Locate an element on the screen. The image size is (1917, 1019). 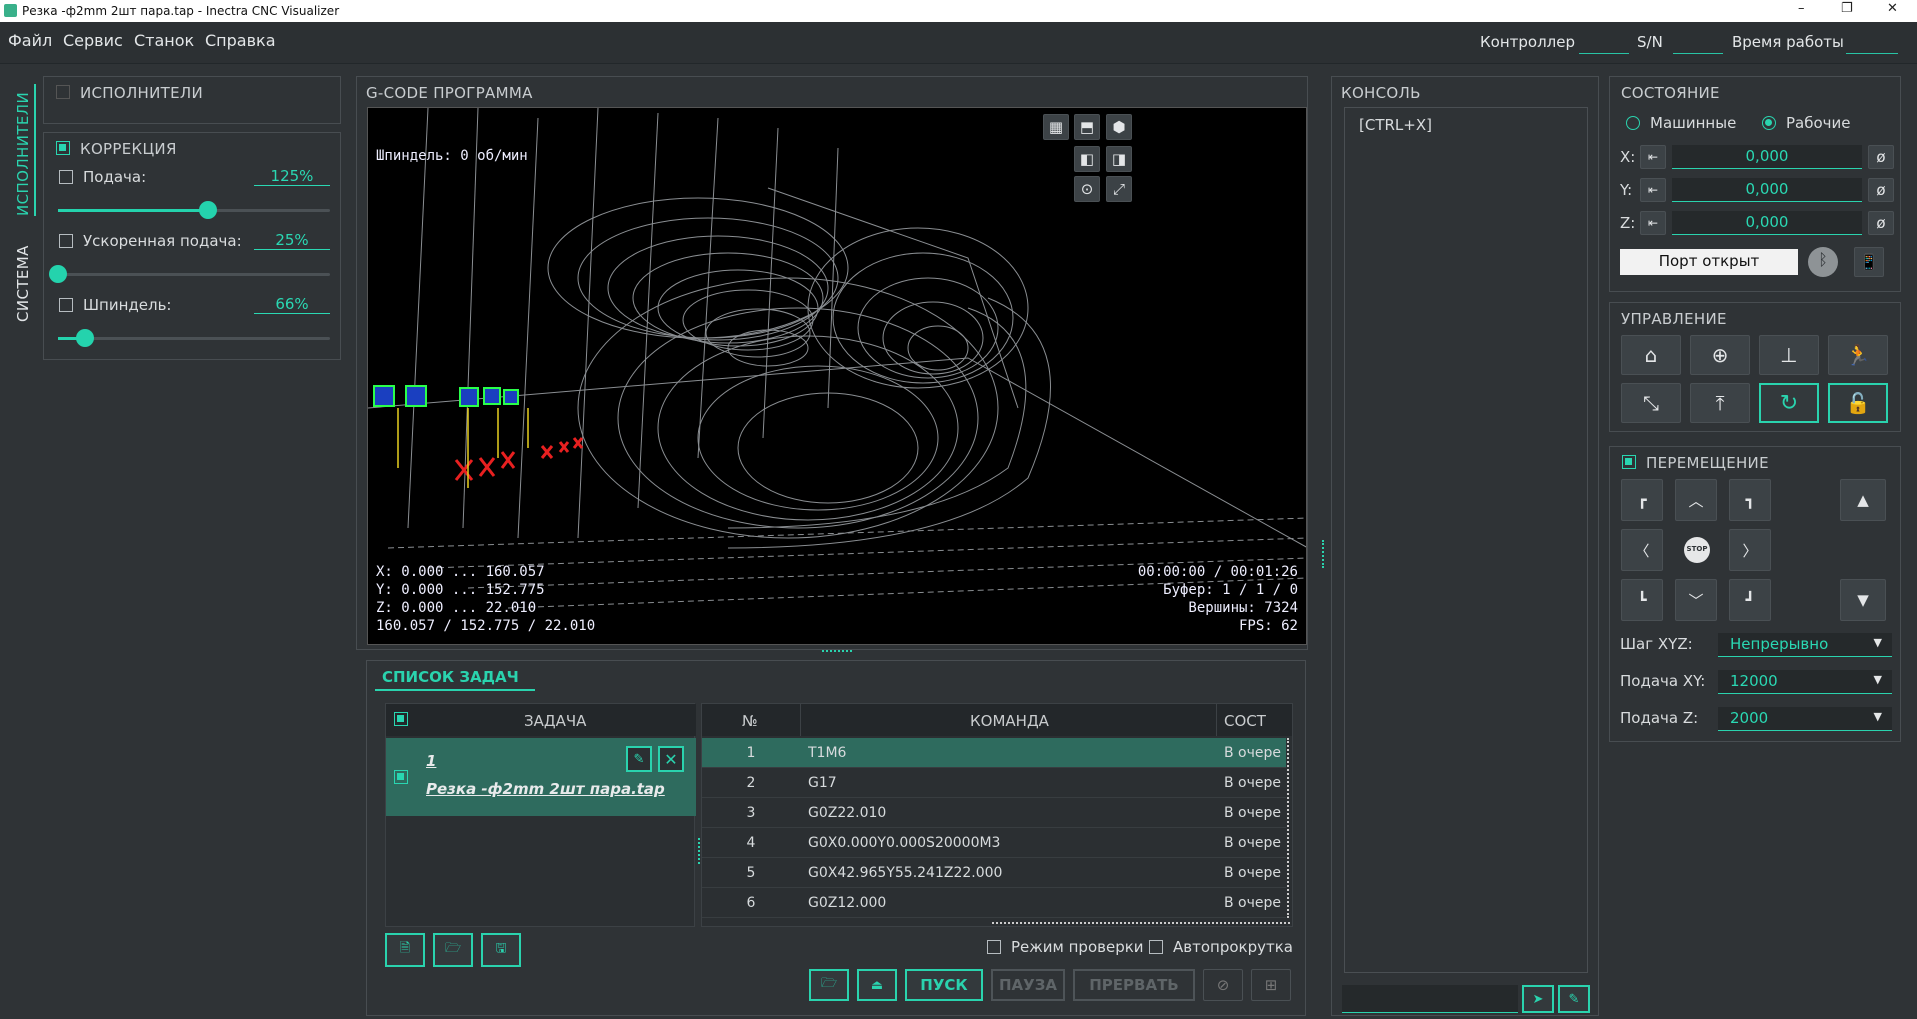
check-mode-checkbox is located at coordinates (994, 947).